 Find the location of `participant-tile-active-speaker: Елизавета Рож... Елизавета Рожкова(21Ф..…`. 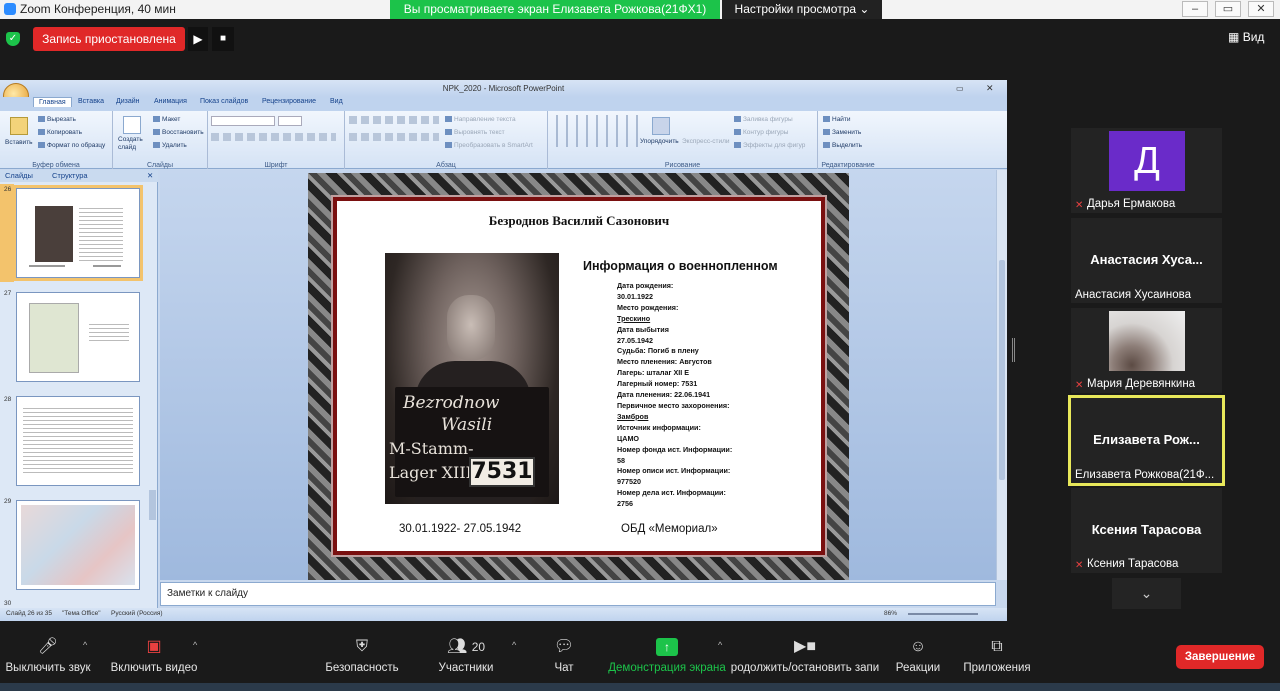

participant-tile-active-speaker: Елизавета Рож... Елизавета Рожкова(21Ф..… is located at coordinates (1146, 440).